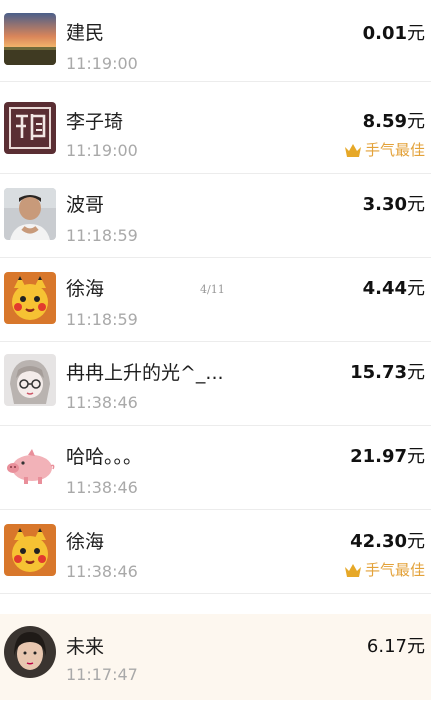 This screenshot has width=431, height=703. What do you see at coordinates (85, 33) in the screenshot?
I see `recipient-name: 建民` at bounding box center [85, 33].